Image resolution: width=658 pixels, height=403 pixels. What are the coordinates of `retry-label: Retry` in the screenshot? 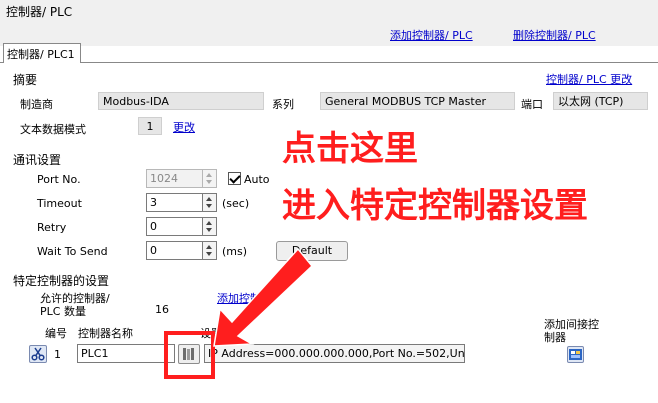 It's located at (52, 227).